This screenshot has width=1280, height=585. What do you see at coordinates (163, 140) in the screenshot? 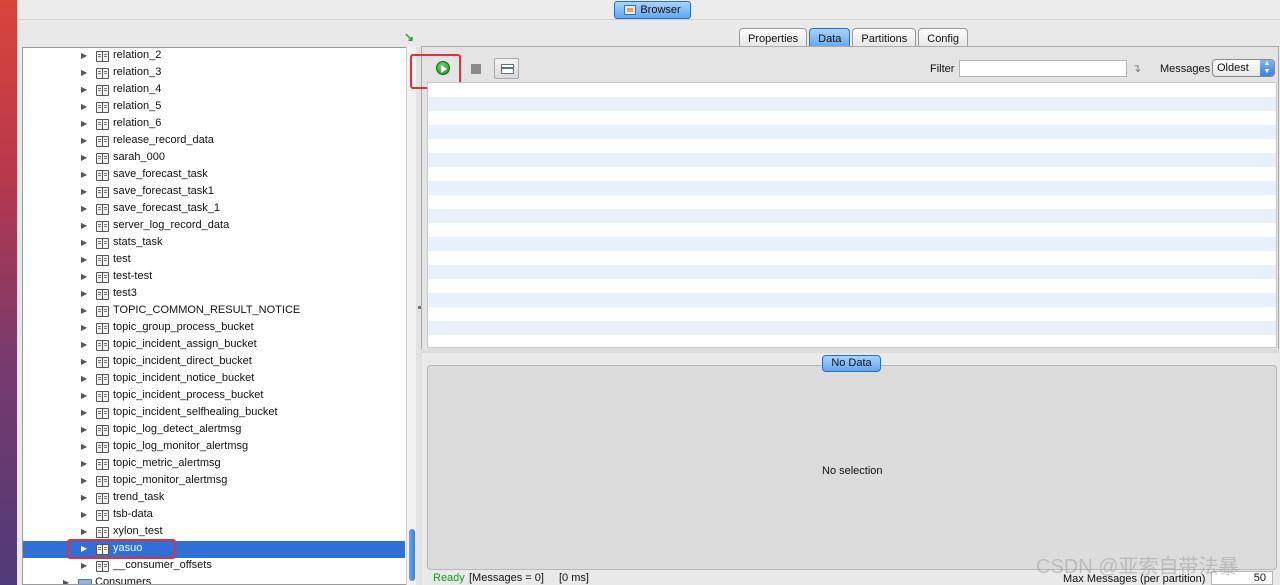
I see `tree-item-label: release_record_data` at bounding box center [163, 140].